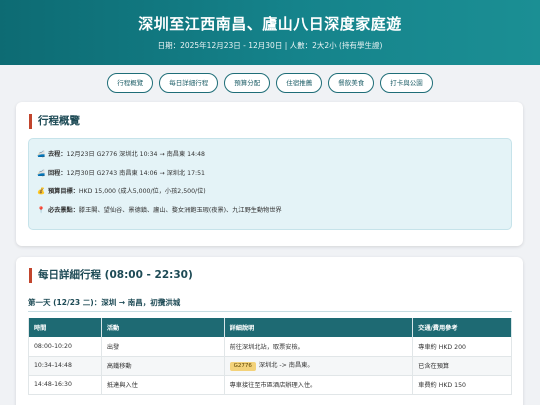 The height and width of the screenshot is (405, 540). Describe the element at coordinates (406, 83) in the screenshot. I see `nav-checkin-parks-button: 打卡與公園` at that location.